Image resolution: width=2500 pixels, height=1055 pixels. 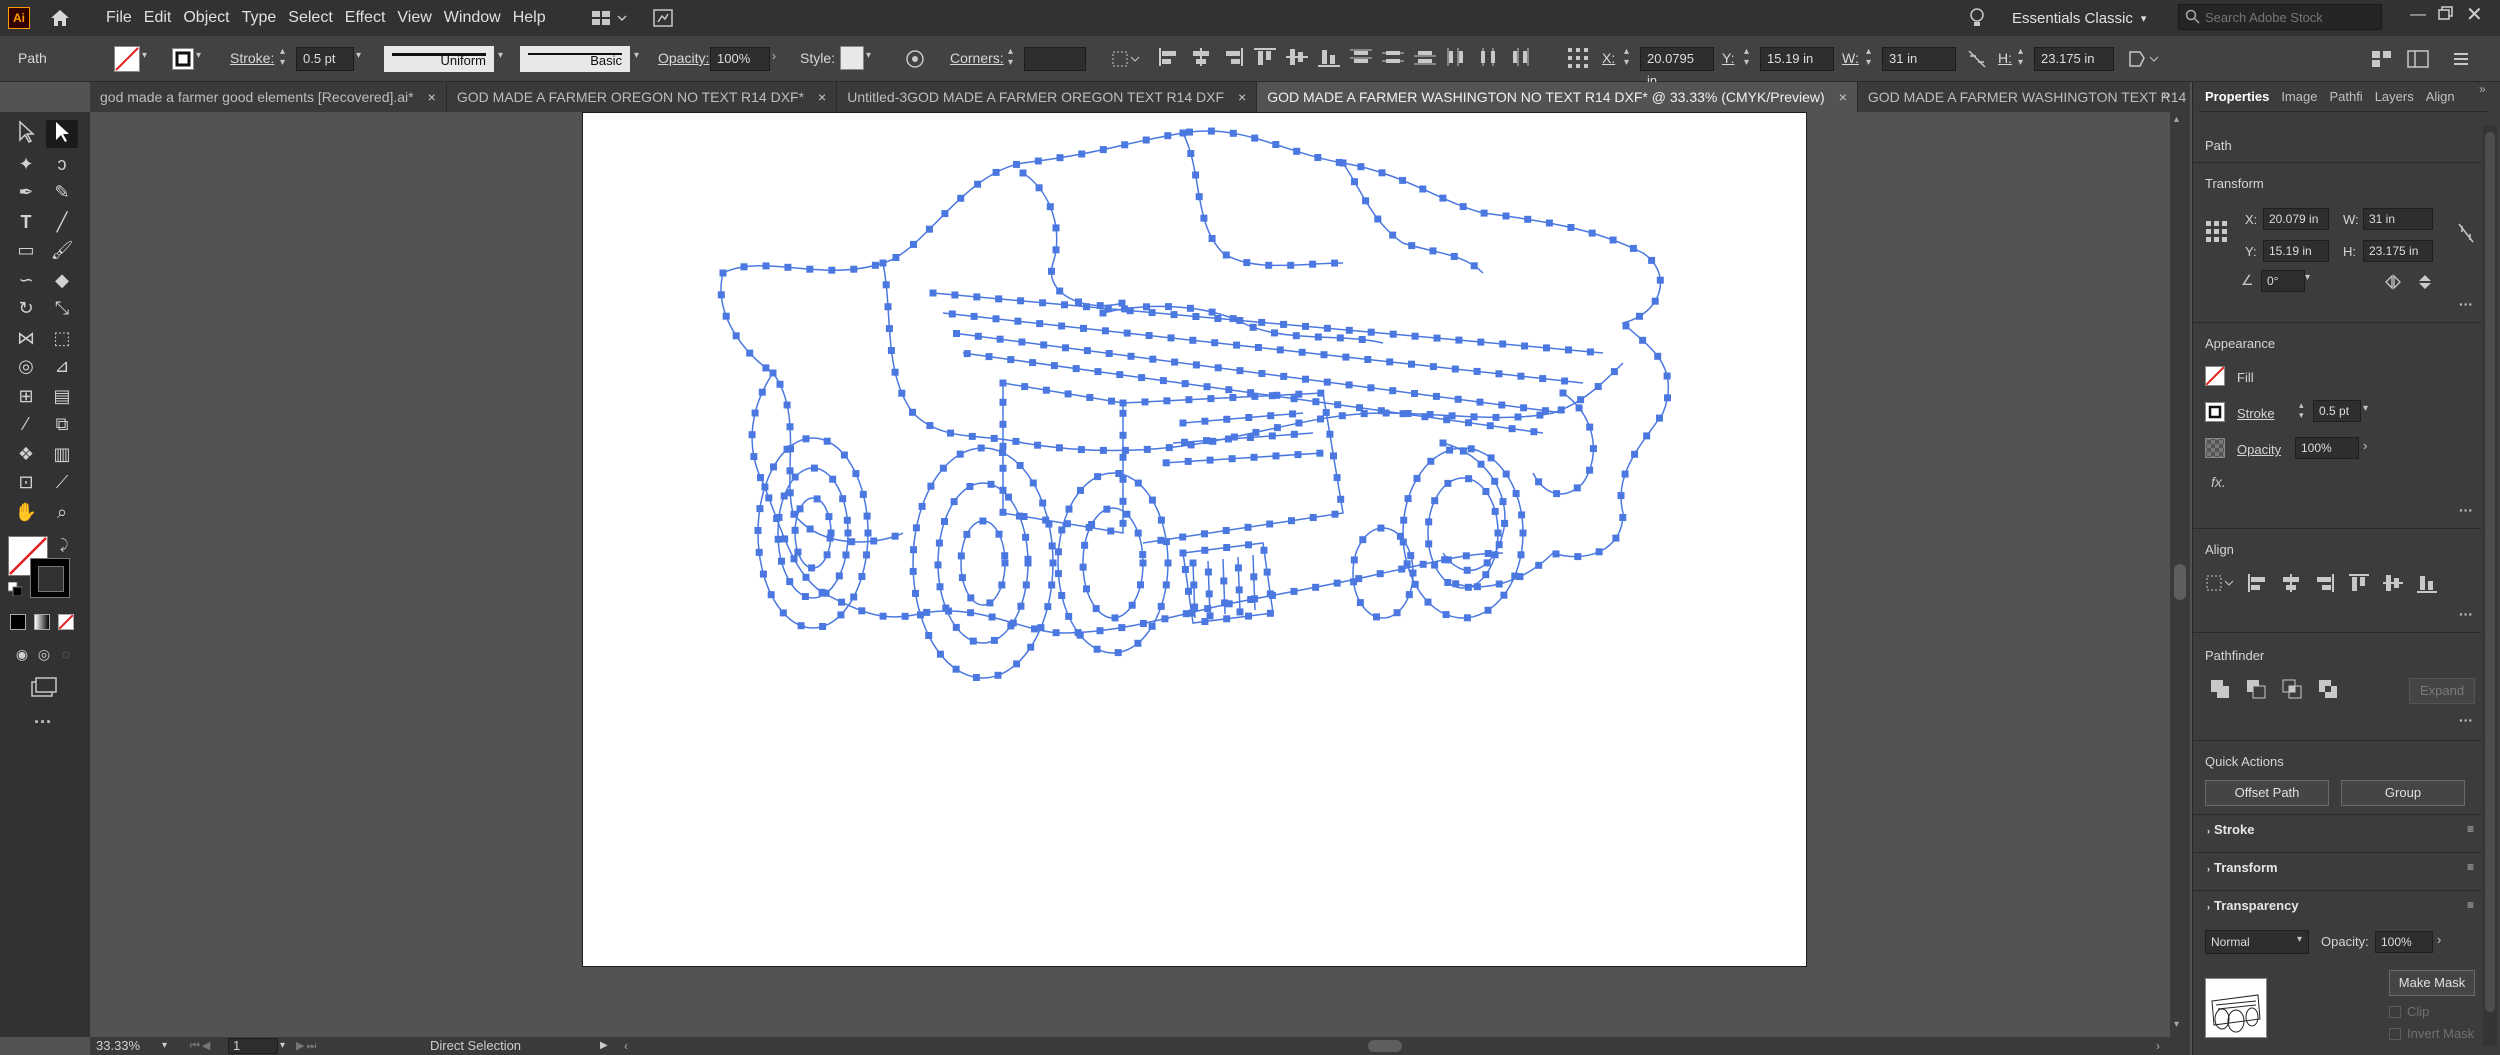 What do you see at coordinates (282, 1046) in the screenshot?
I see `artboard-chevron-icon: ▾` at bounding box center [282, 1046].